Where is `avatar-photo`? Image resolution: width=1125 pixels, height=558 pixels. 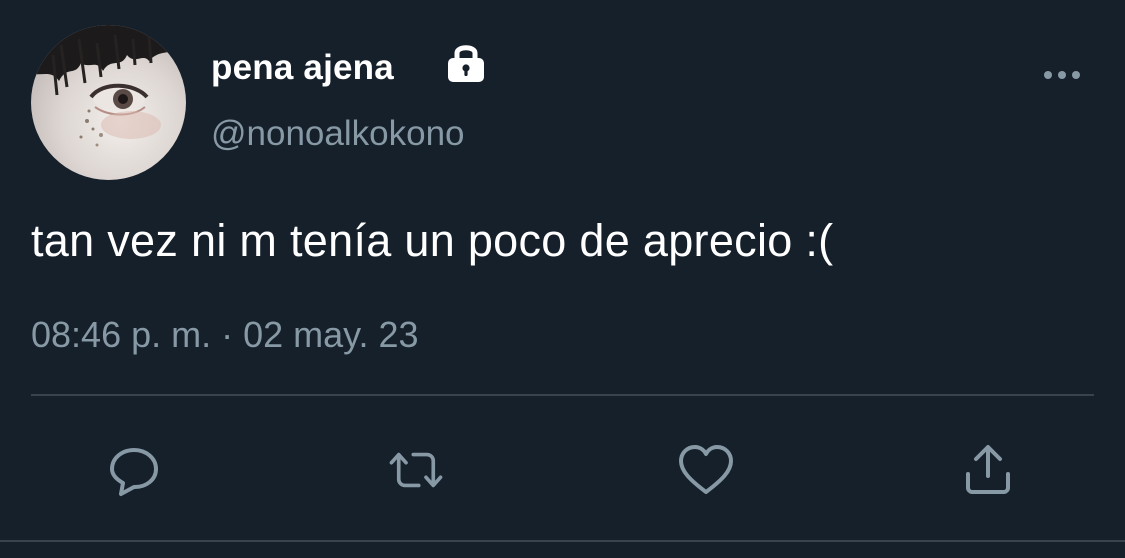
avatar-photo is located at coordinates (108, 86).